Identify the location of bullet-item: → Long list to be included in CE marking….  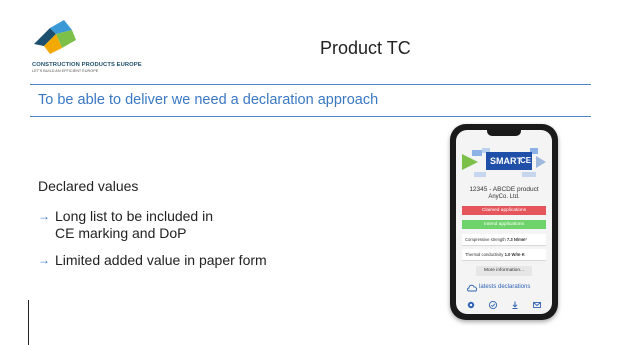
(125, 225).